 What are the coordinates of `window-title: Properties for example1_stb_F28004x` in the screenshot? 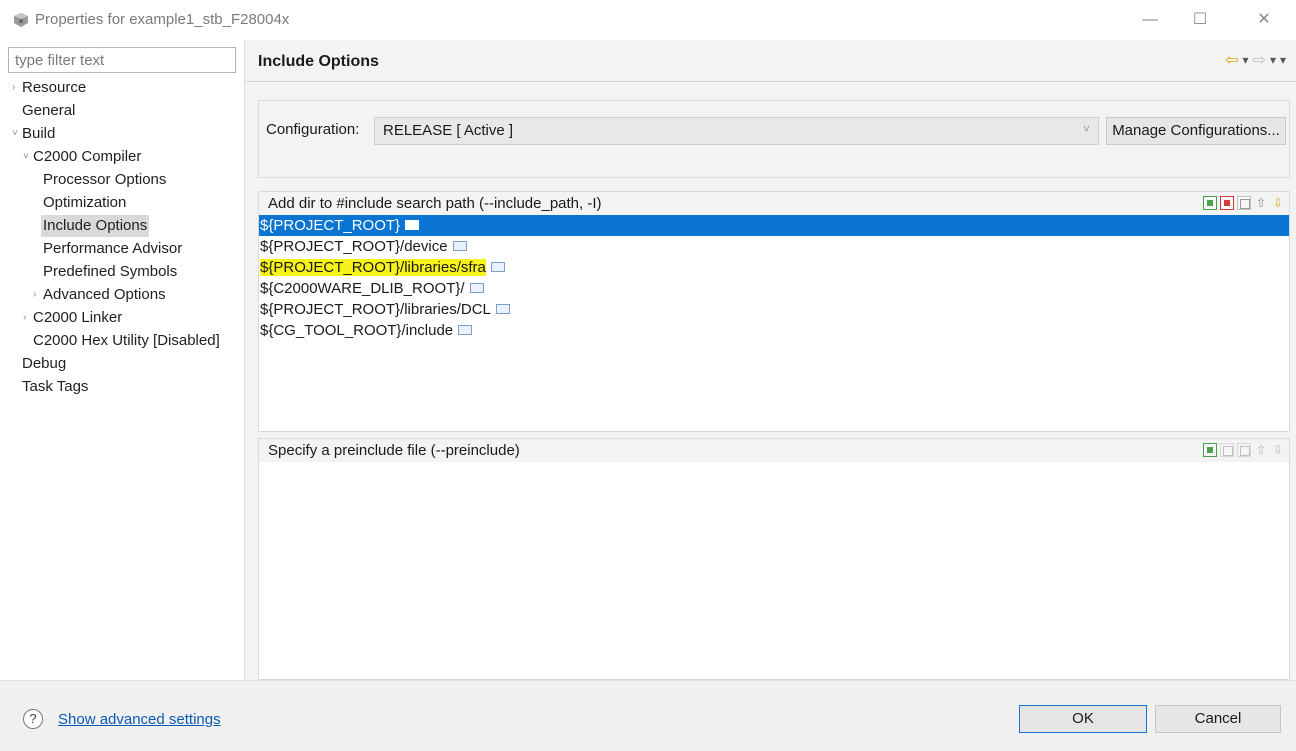 It's located at (162, 19).